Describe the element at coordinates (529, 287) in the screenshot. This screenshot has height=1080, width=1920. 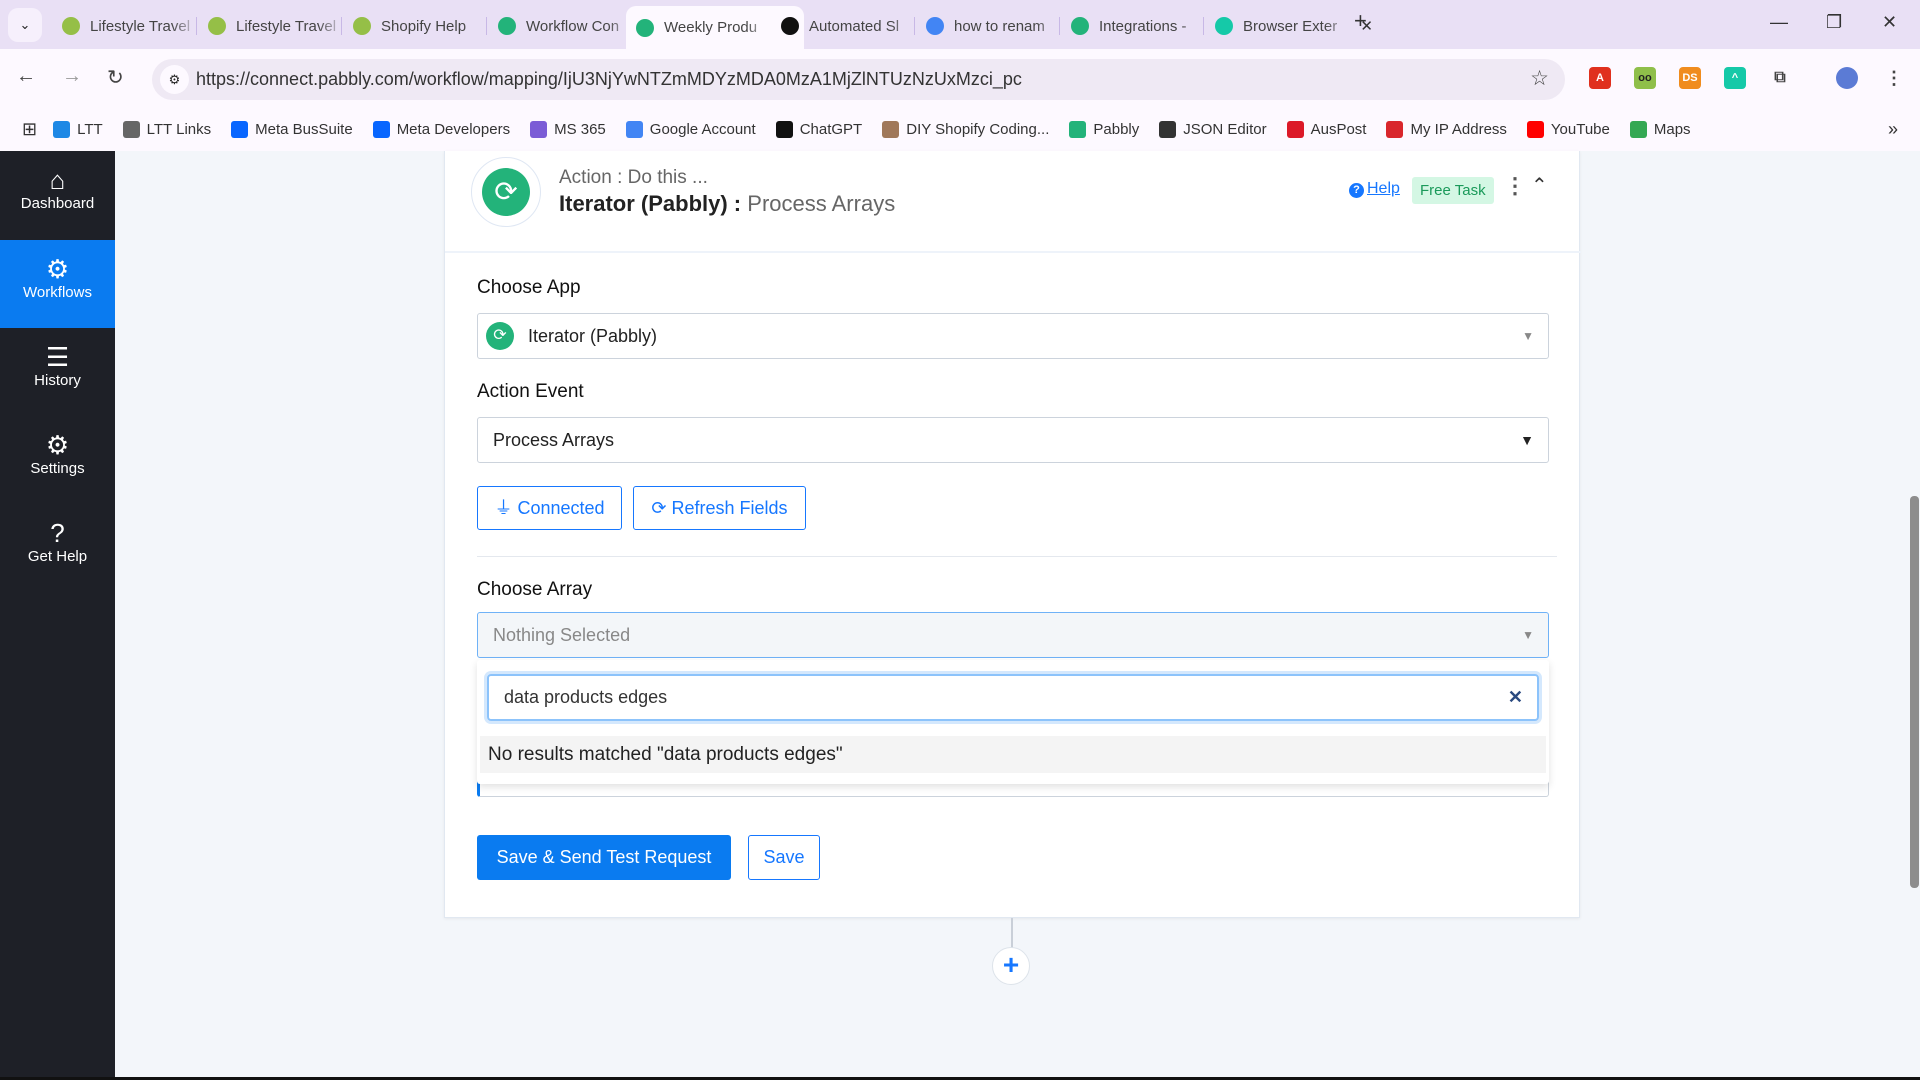
I see `choose-app-label: Choose App` at that location.